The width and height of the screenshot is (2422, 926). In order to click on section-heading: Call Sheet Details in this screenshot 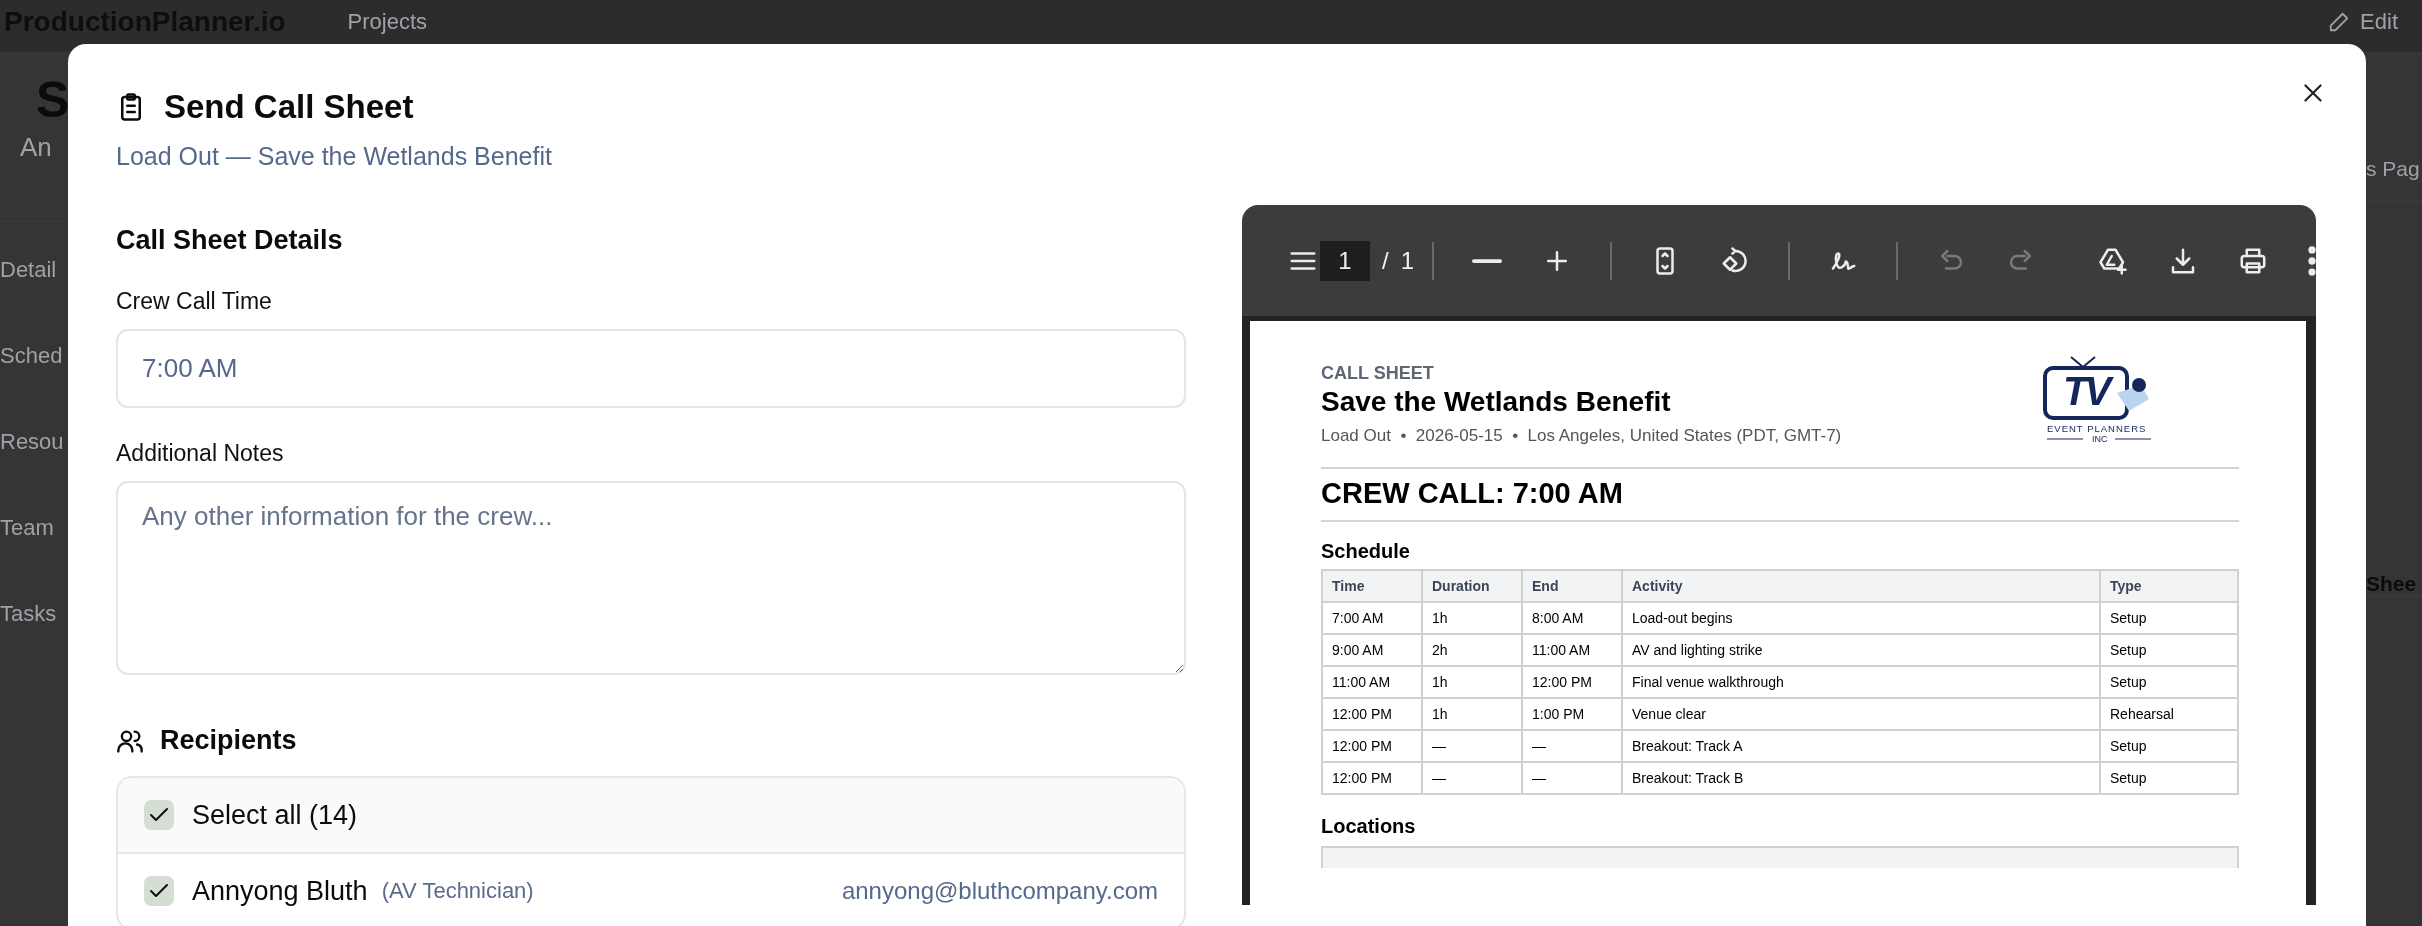, I will do `click(230, 240)`.